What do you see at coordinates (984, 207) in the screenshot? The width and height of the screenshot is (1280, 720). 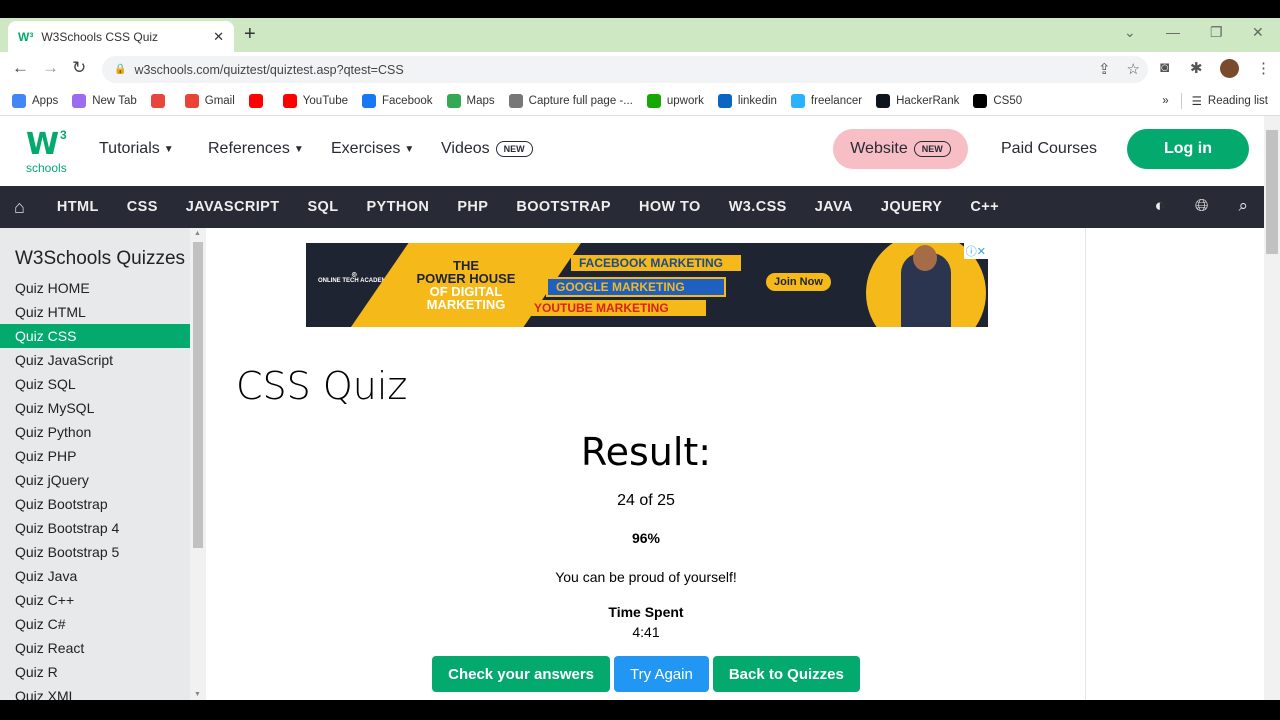 I see `nav-link: C++` at bounding box center [984, 207].